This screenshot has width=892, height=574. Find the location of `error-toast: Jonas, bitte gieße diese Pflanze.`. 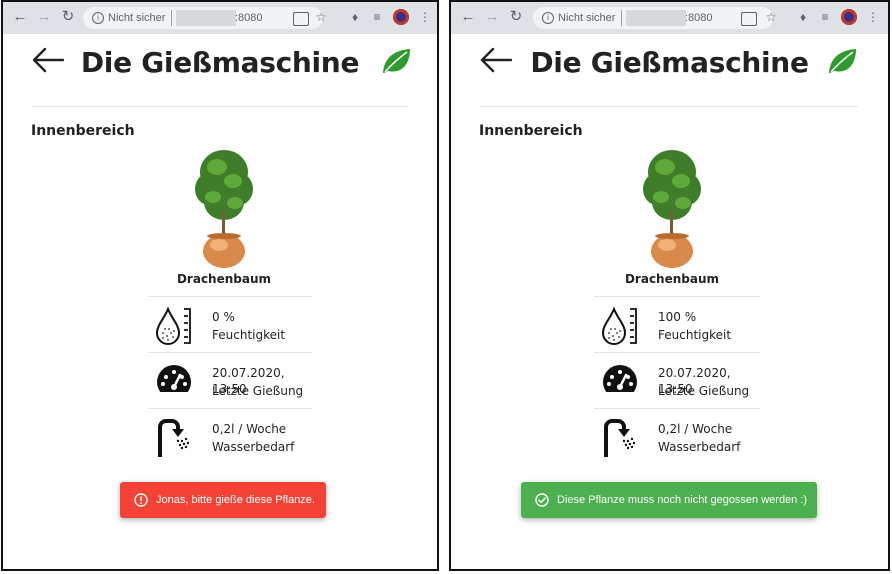

error-toast: Jonas, bitte gieße diese Pflanze. is located at coordinates (223, 500).